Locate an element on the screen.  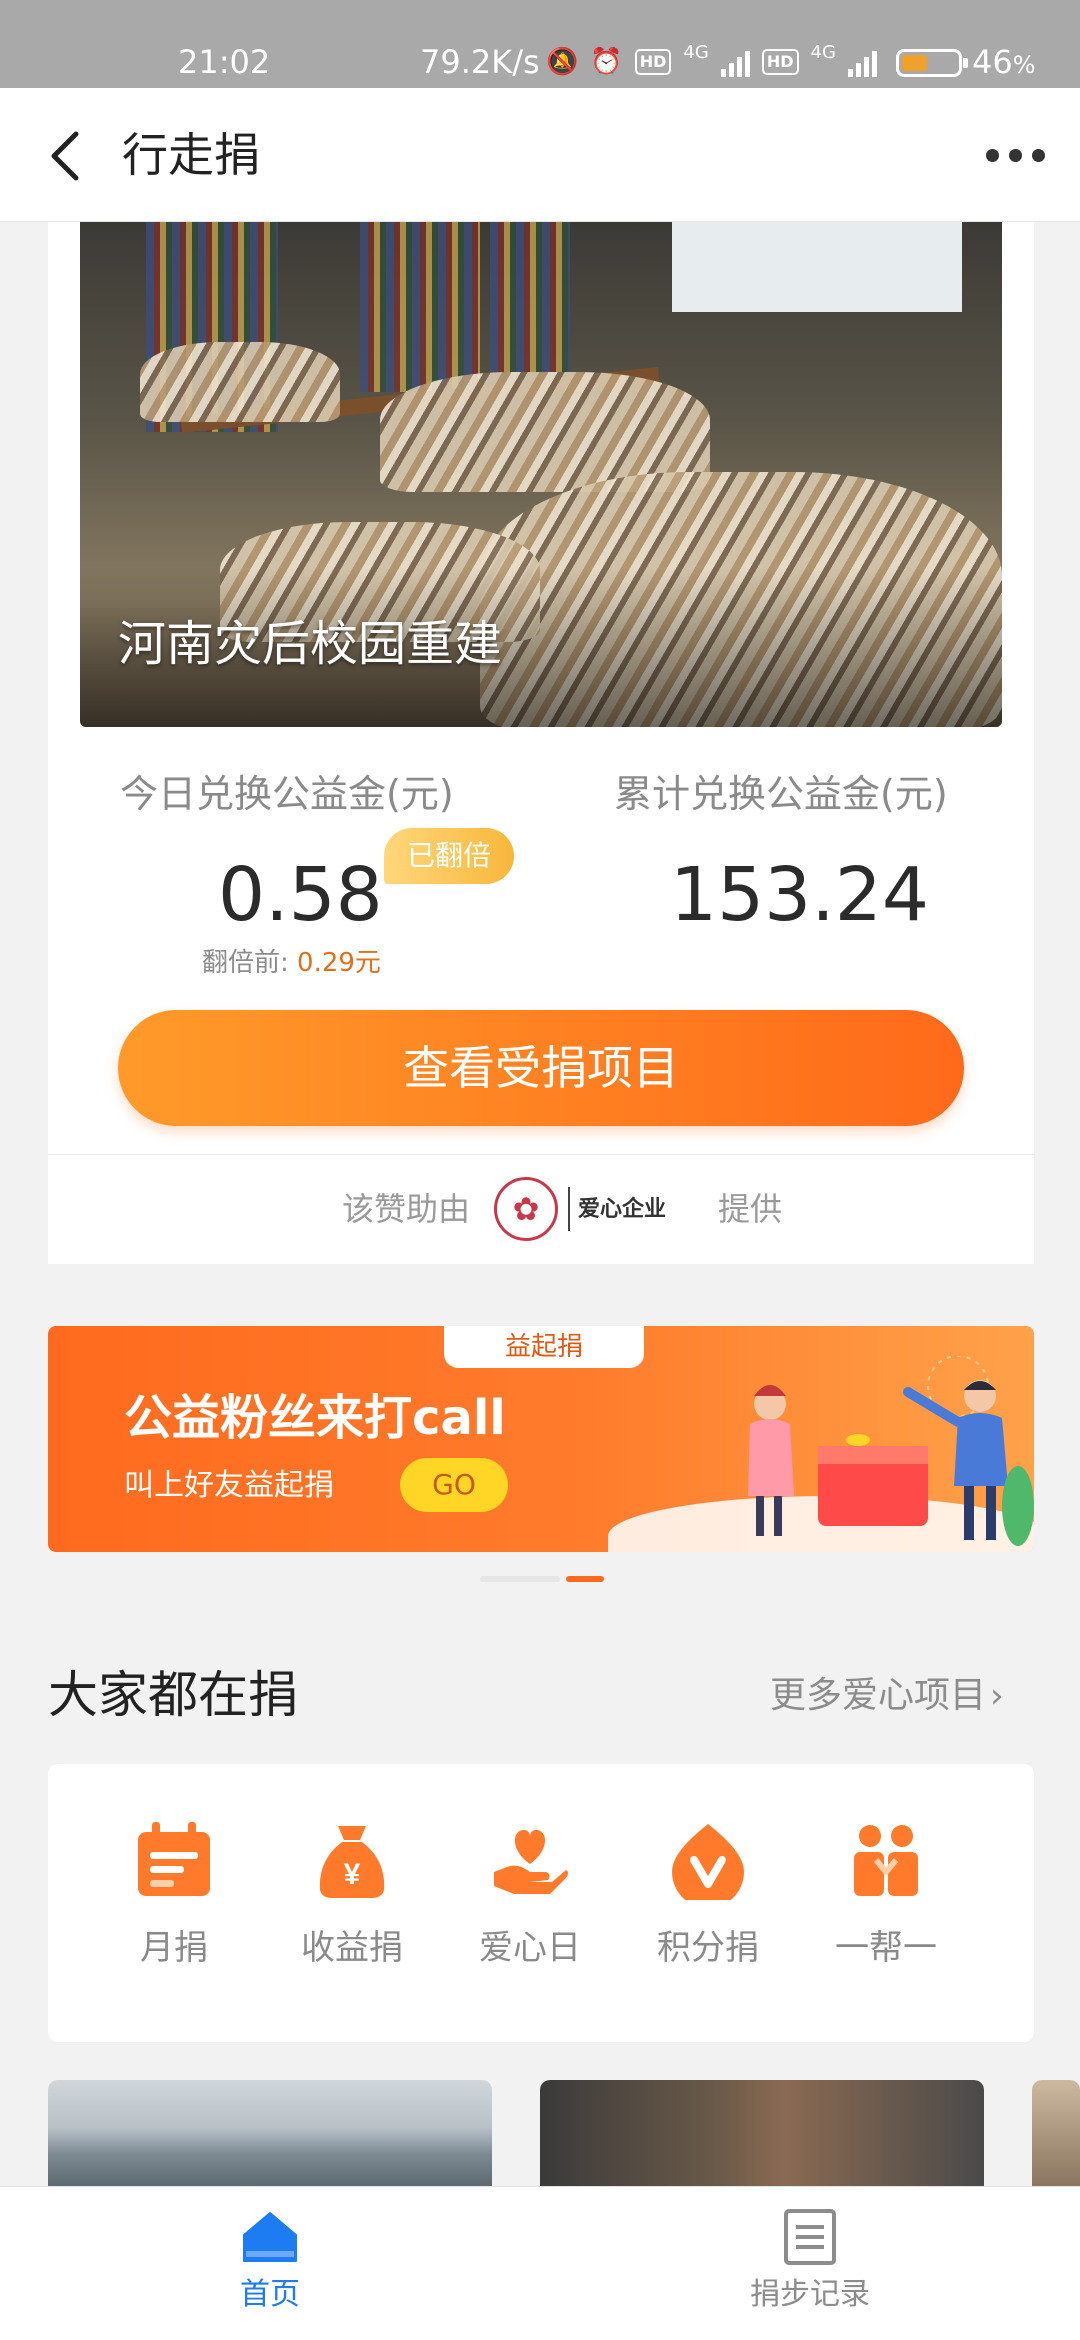
chevron-left-icon is located at coordinates (68, 156).